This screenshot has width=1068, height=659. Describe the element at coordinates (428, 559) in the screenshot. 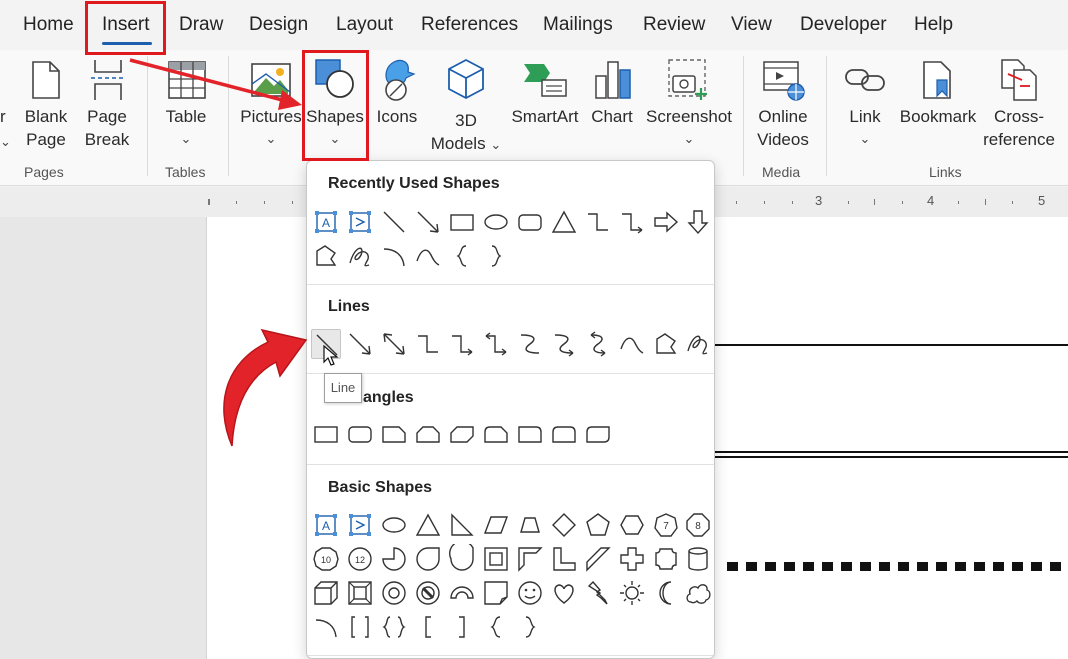

I see `teardrop-shape` at that location.